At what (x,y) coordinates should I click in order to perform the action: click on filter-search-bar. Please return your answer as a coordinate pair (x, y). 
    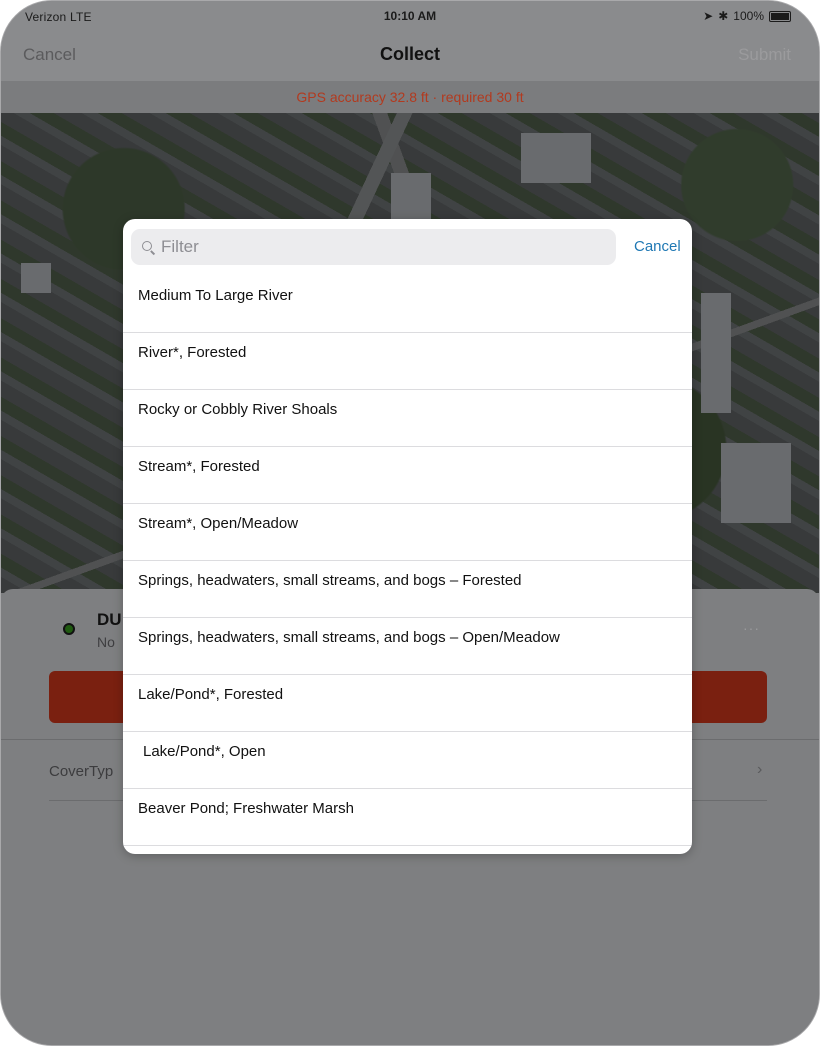
    Looking at the image, I should click on (373, 247).